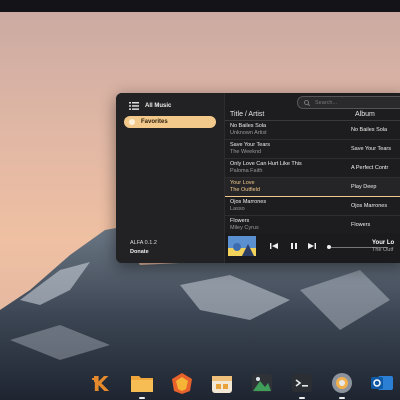 The height and width of the screenshot is (400, 400). Describe the element at coordinates (142, 383) in the screenshot. I see `files-icon` at that location.